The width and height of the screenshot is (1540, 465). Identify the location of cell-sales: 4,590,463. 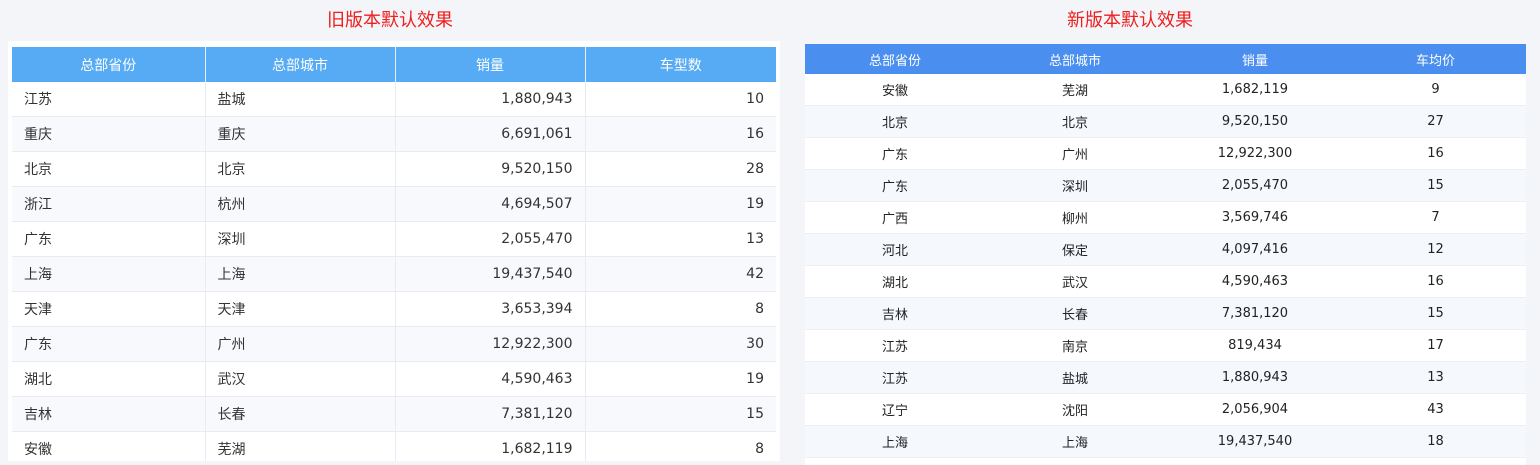
(490, 379).